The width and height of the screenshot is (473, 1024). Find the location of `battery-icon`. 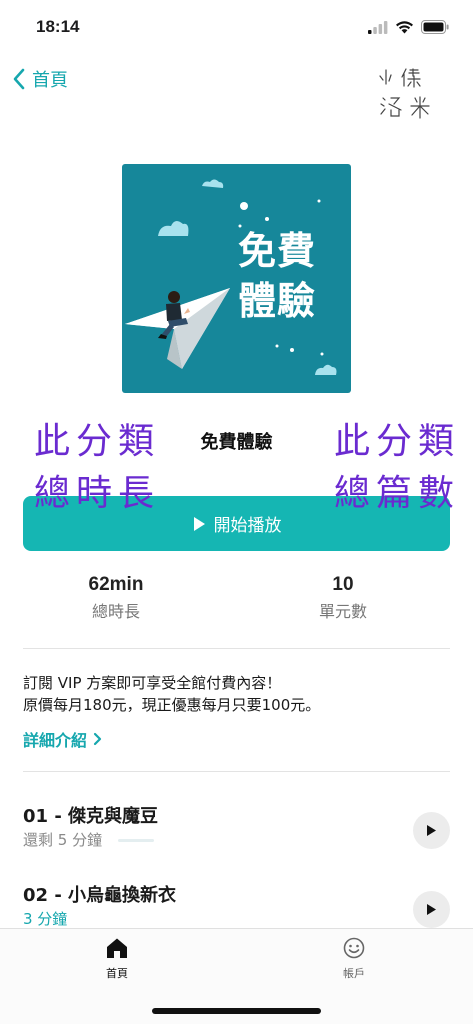

battery-icon is located at coordinates (435, 27).